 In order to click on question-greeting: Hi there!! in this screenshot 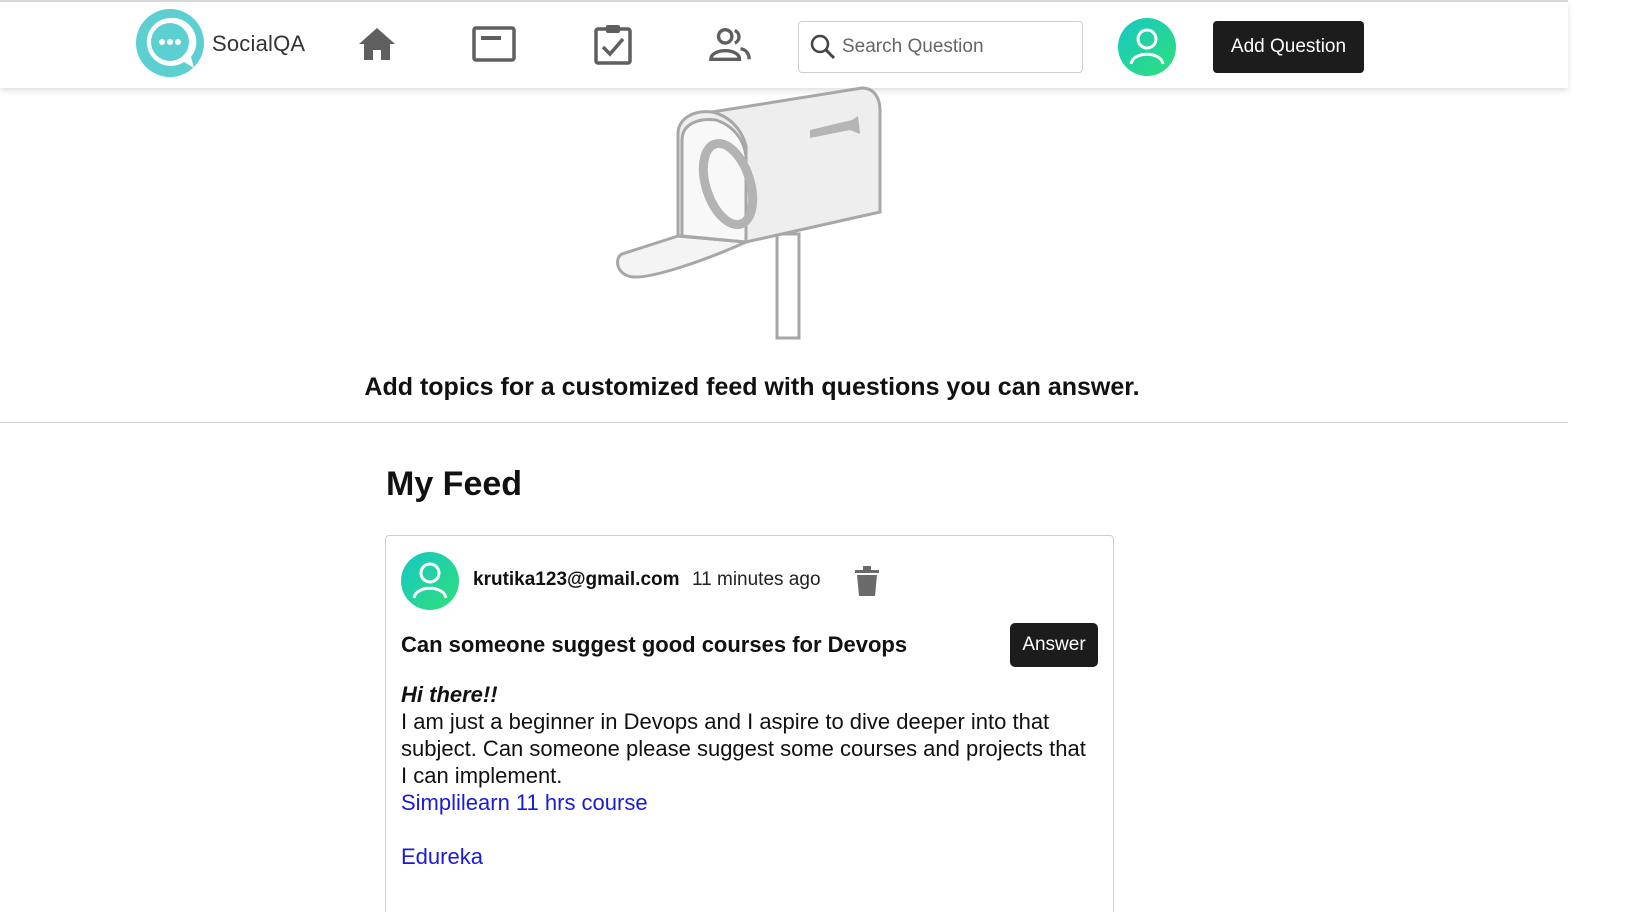, I will do `click(449, 694)`.